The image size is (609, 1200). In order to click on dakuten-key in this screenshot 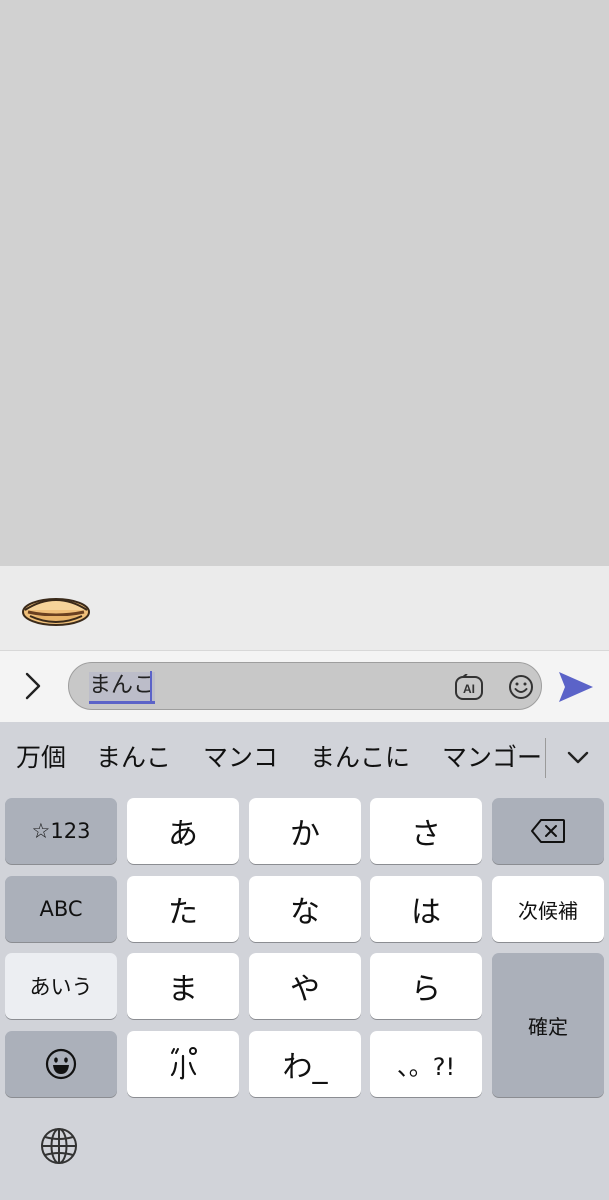, I will do `click(183, 1064)`.